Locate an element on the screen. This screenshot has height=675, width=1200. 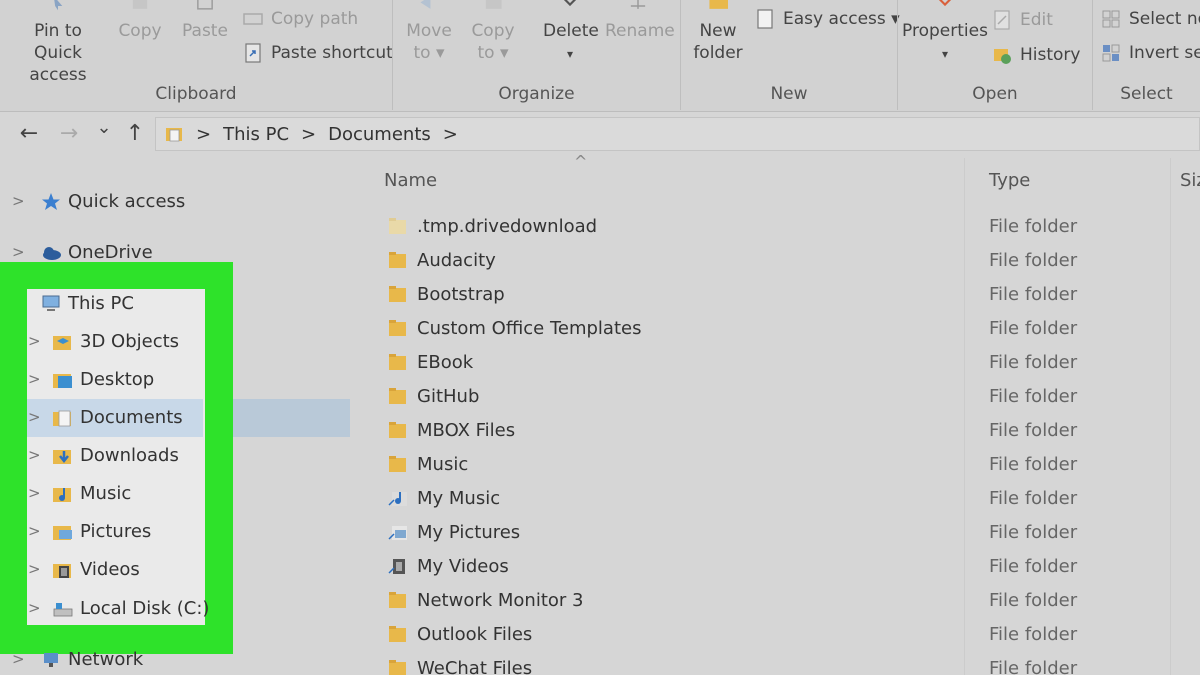
new-group: New folder Easy access ▾ New is located at coordinates (790, 56).